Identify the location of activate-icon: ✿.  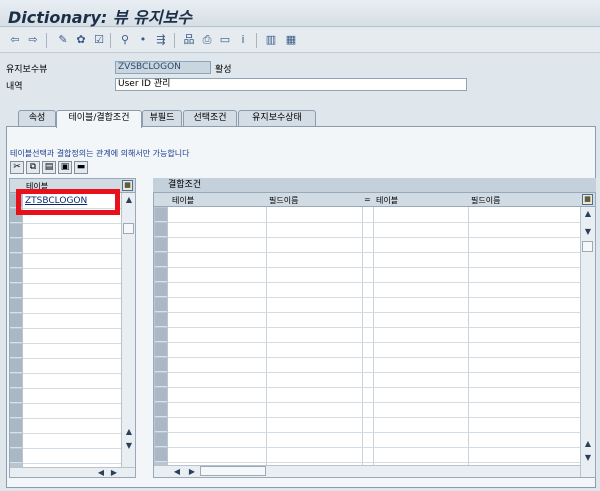
(81, 40).